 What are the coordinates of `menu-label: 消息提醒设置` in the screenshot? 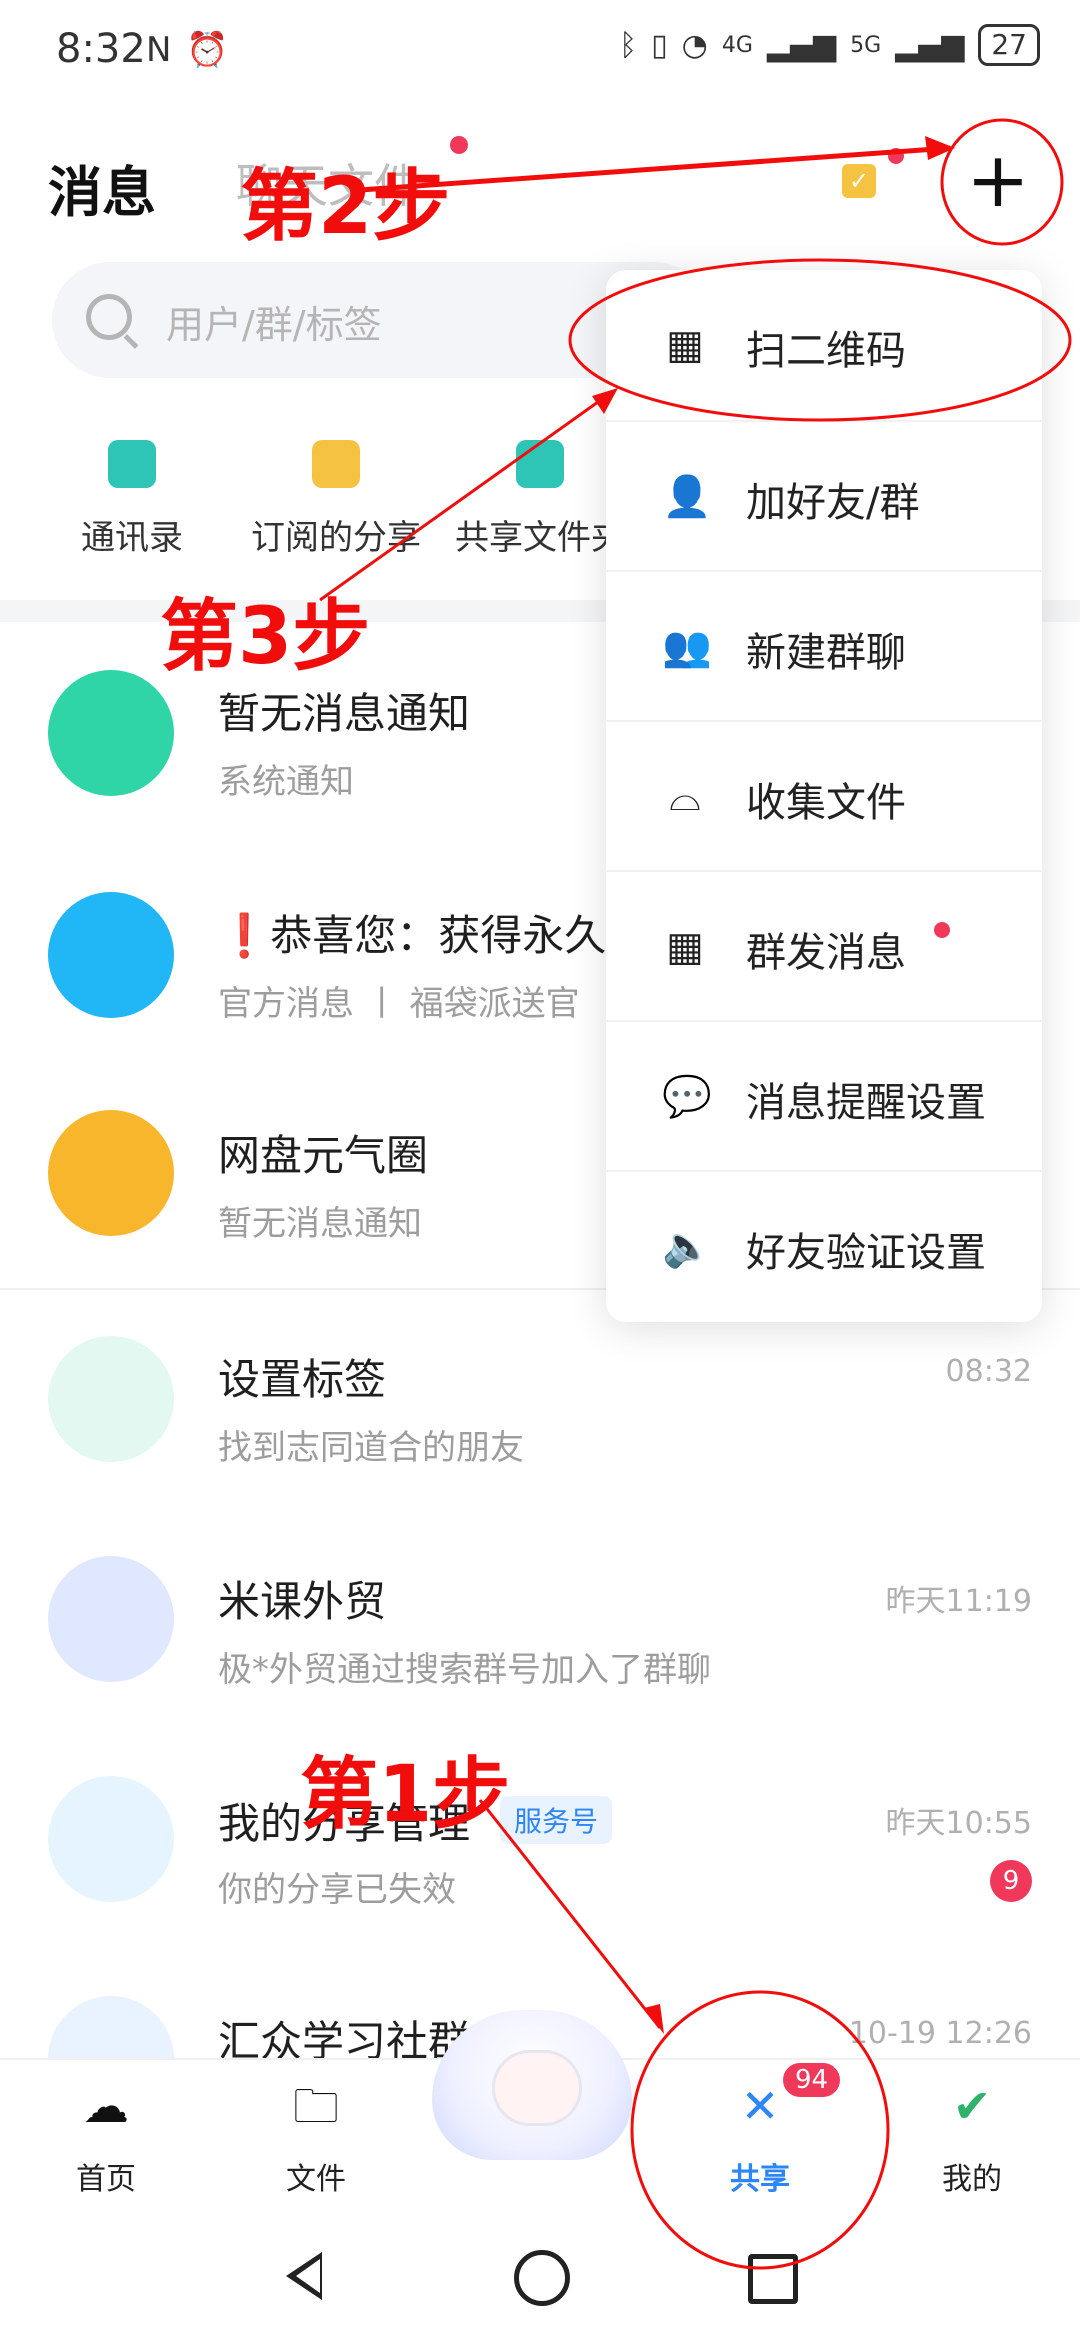 It's located at (866, 1103).